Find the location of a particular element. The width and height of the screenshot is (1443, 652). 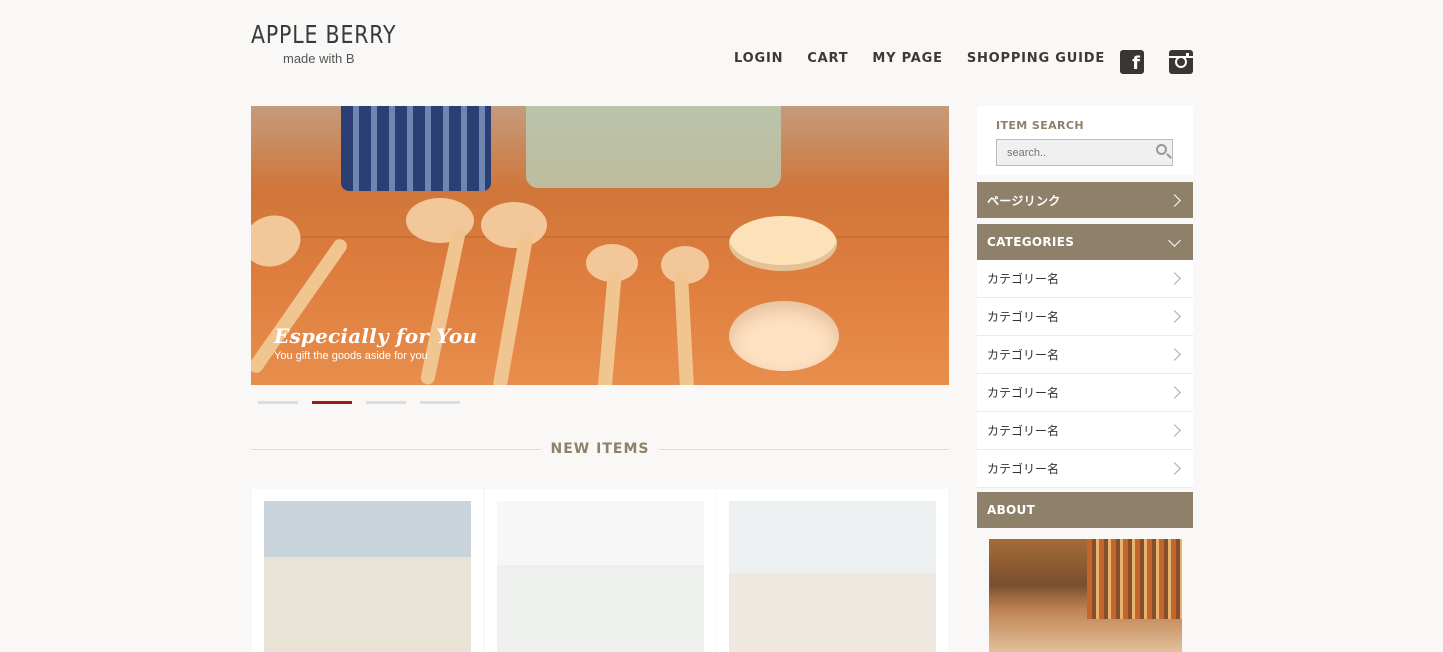

search-icon is located at coordinates (1161, 149).